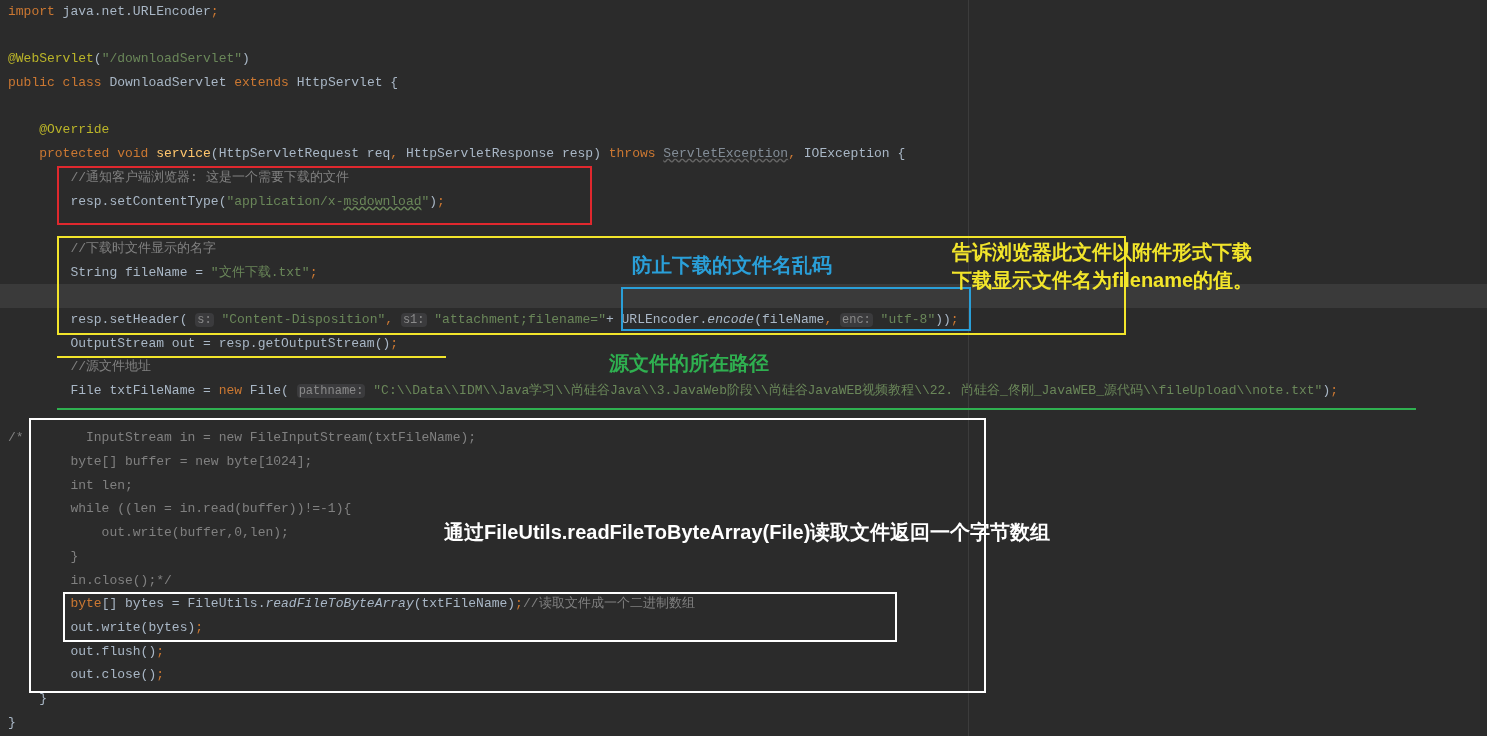  Describe the element at coordinates (117, 675) in the screenshot. I see `code-line: out.close();` at that location.